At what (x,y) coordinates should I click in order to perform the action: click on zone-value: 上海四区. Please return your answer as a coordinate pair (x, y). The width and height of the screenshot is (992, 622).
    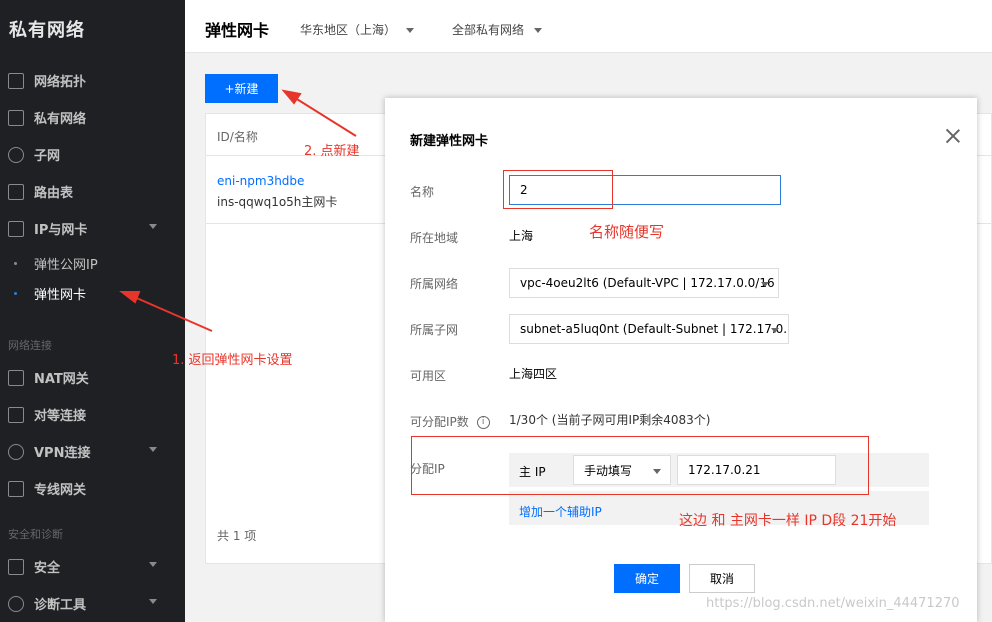
    Looking at the image, I should click on (533, 374).